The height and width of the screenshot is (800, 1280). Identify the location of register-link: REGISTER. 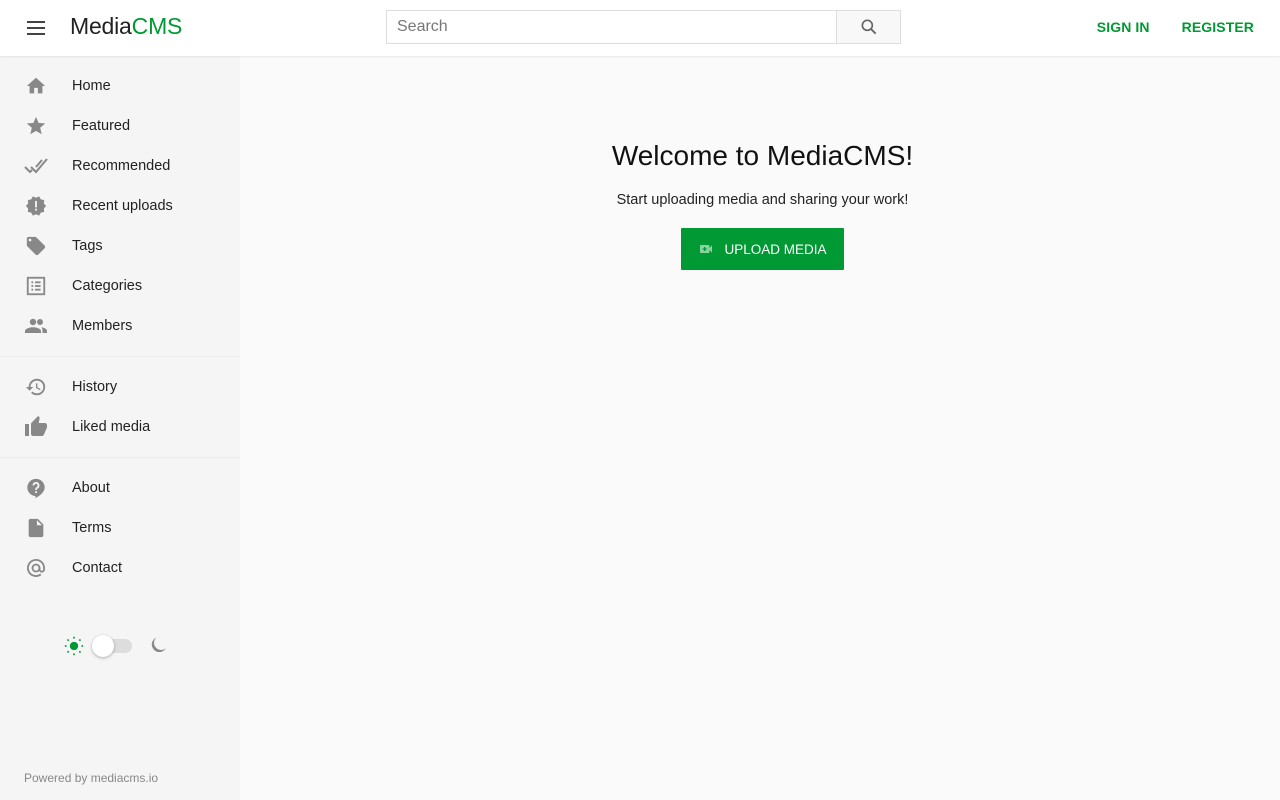
(1218, 27).